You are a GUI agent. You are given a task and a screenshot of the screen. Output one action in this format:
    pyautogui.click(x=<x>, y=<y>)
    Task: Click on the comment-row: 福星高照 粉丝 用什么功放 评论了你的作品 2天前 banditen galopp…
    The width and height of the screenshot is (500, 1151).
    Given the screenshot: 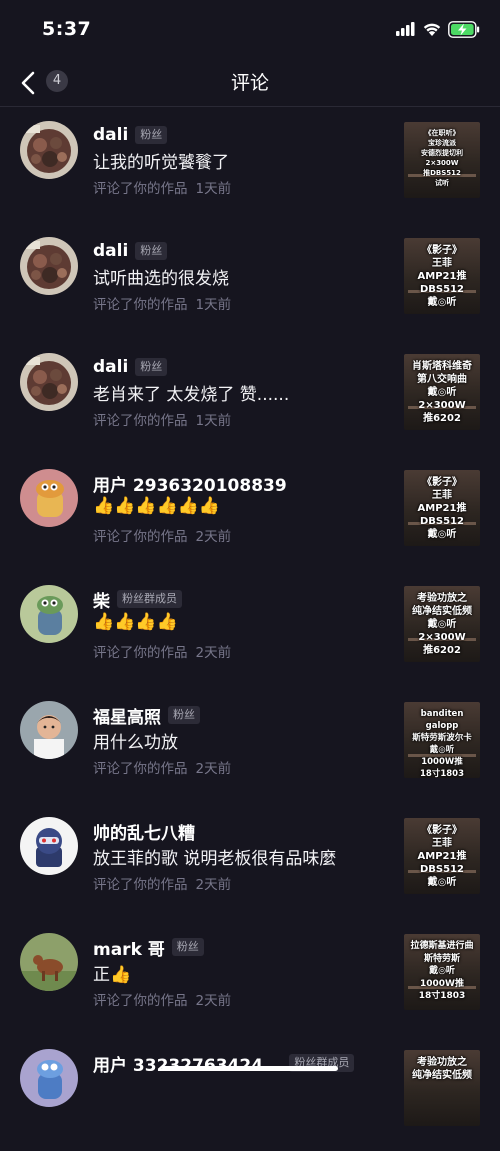 What is the action you would take?
    pyautogui.click(x=250, y=745)
    